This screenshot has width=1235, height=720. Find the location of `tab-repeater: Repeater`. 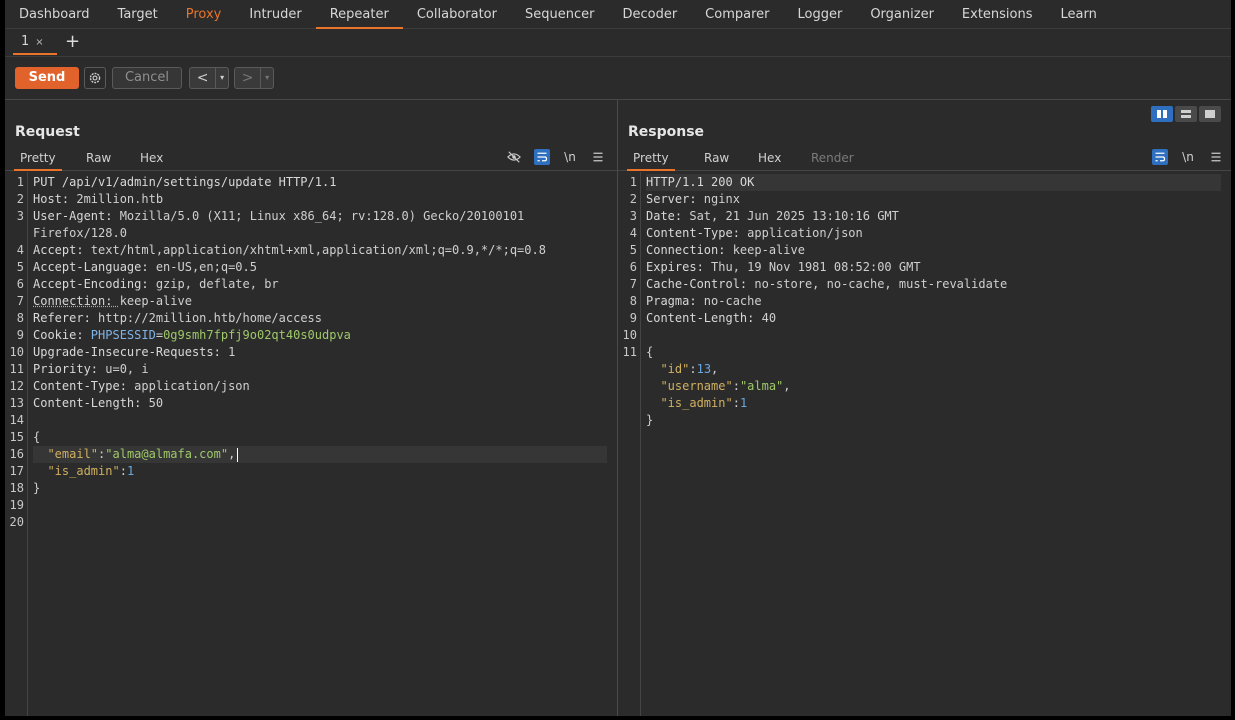

tab-repeater: Repeater is located at coordinates (359, 15).